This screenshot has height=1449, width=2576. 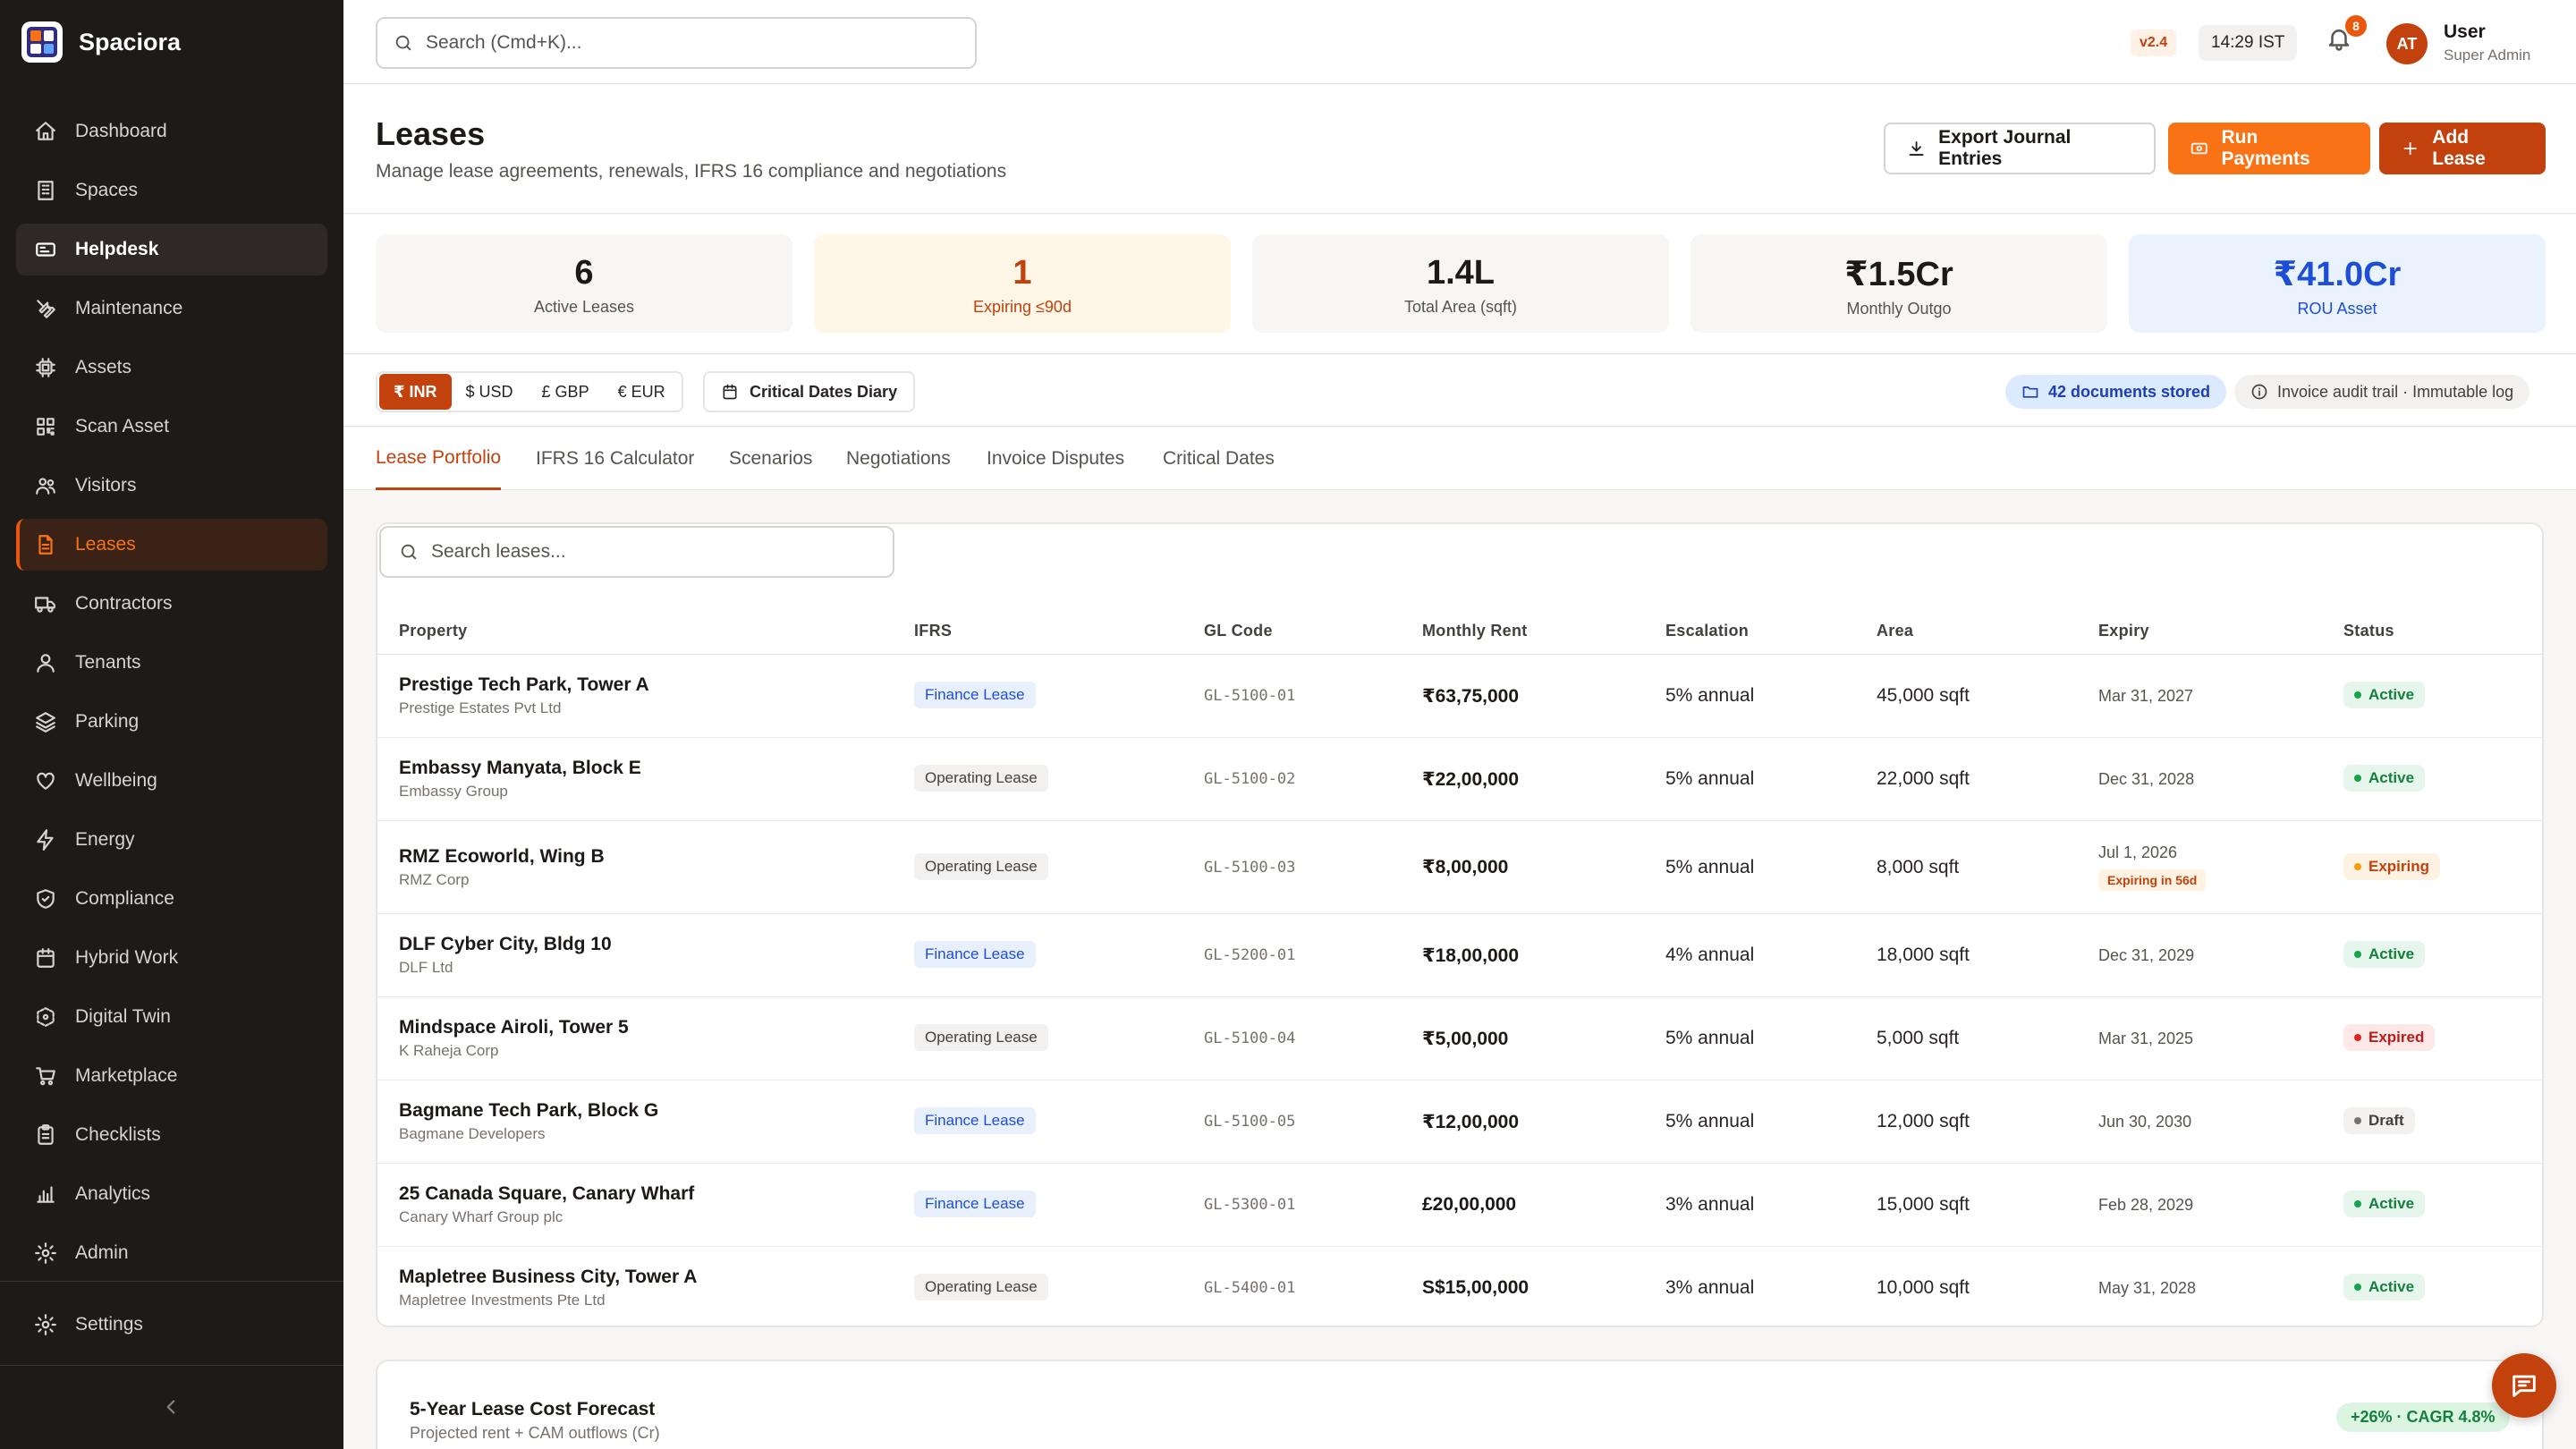 What do you see at coordinates (1465, 1038) in the screenshot?
I see `monthly-rent: ₹5,00,000` at bounding box center [1465, 1038].